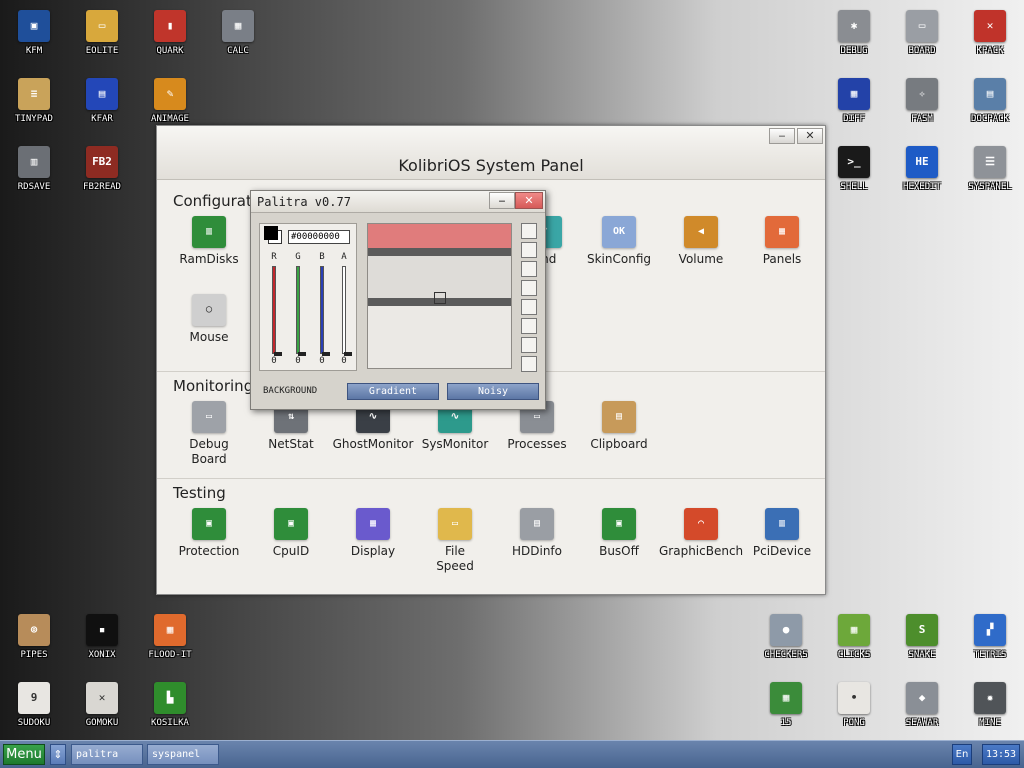 This screenshot has height=768, width=1024. I want to click on task-syspanel: syspanel, so click(183, 754).